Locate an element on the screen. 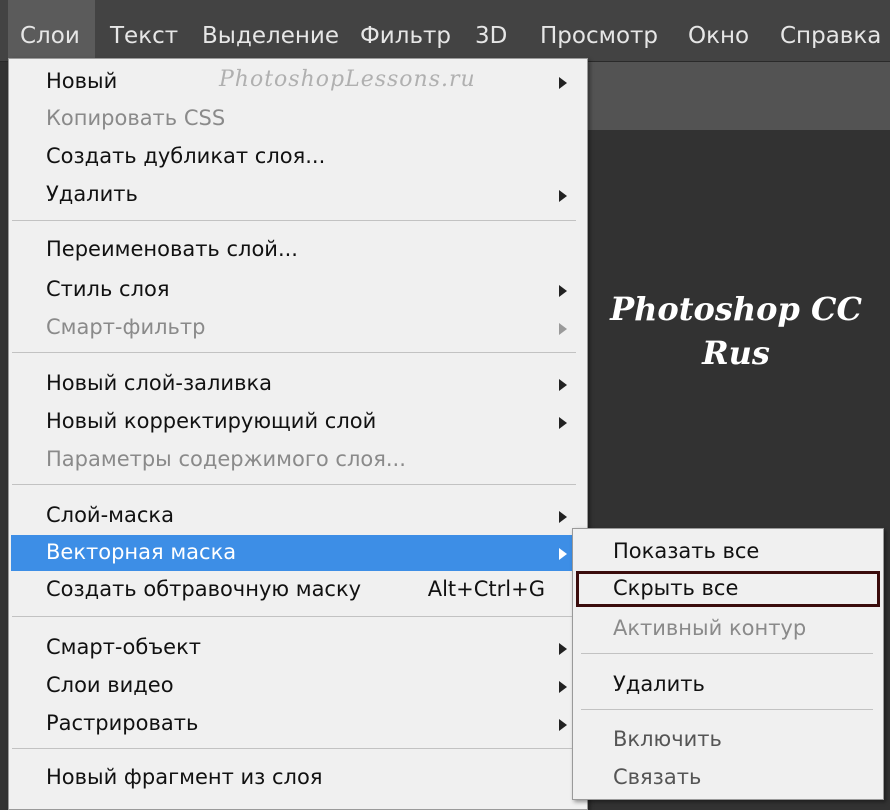  submenu-item-label: Связать is located at coordinates (657, 777).